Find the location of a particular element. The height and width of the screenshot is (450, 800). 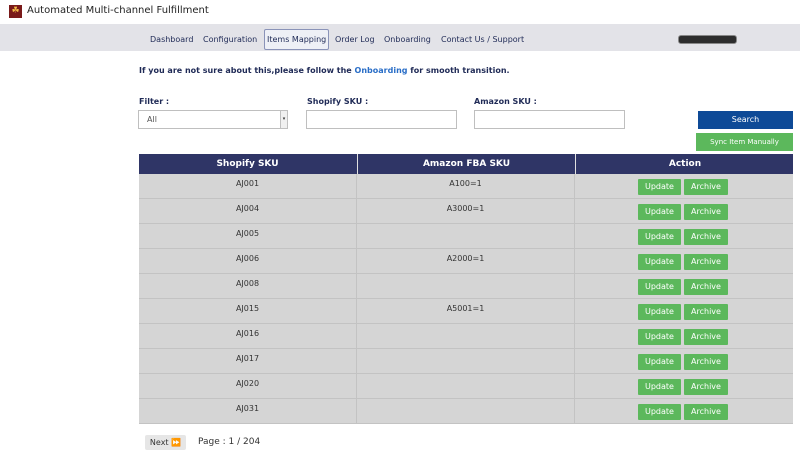

app-logo-icon: ☘ is located at coordinates (15, 11).